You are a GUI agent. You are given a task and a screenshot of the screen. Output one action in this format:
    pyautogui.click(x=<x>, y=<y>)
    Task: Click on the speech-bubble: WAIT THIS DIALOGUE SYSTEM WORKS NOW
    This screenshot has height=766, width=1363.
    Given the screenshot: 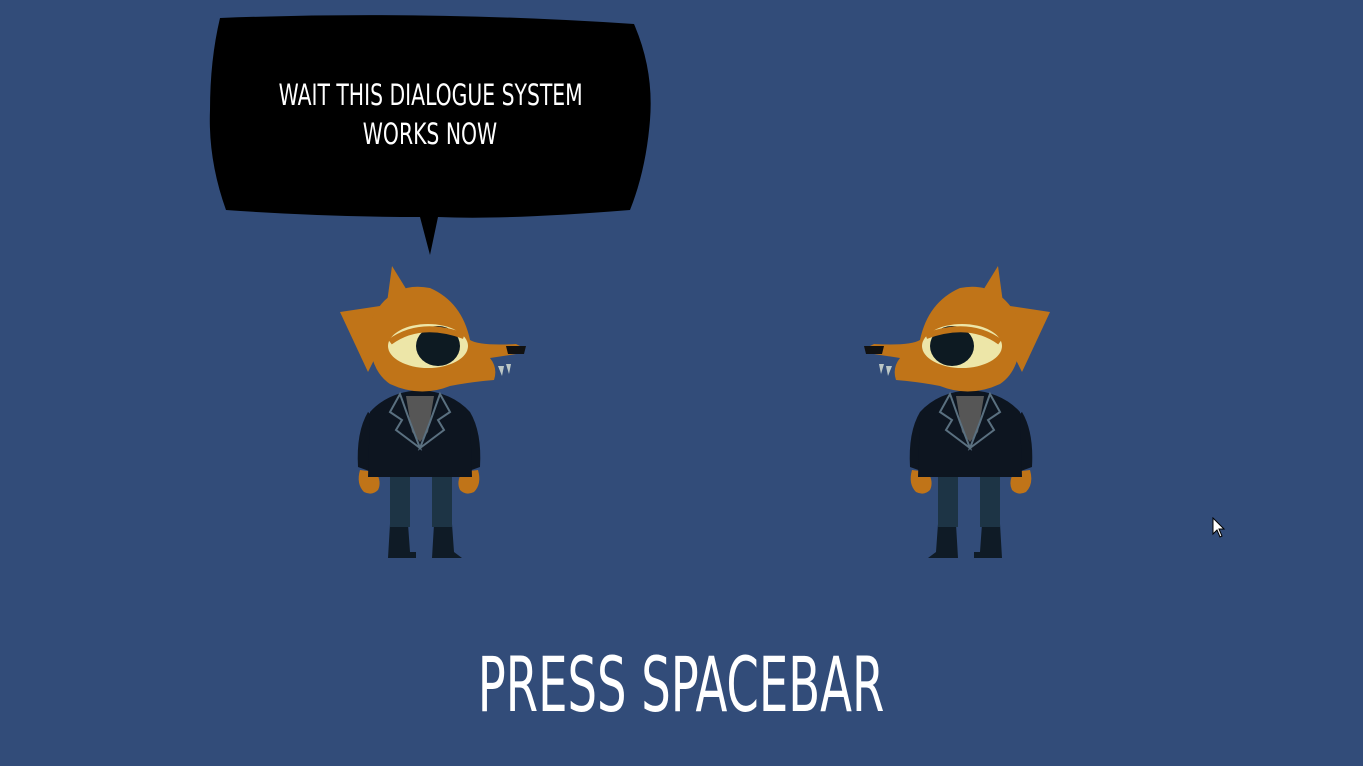 What is the action you would take?
    pyautogui.click(x=430, y=135)
    